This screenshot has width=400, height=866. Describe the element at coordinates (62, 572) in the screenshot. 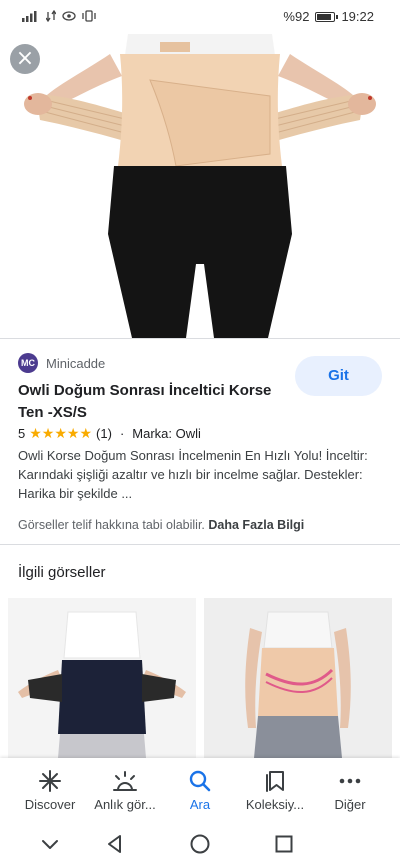

I see `related-images-title: İlgili görseller` at that location.